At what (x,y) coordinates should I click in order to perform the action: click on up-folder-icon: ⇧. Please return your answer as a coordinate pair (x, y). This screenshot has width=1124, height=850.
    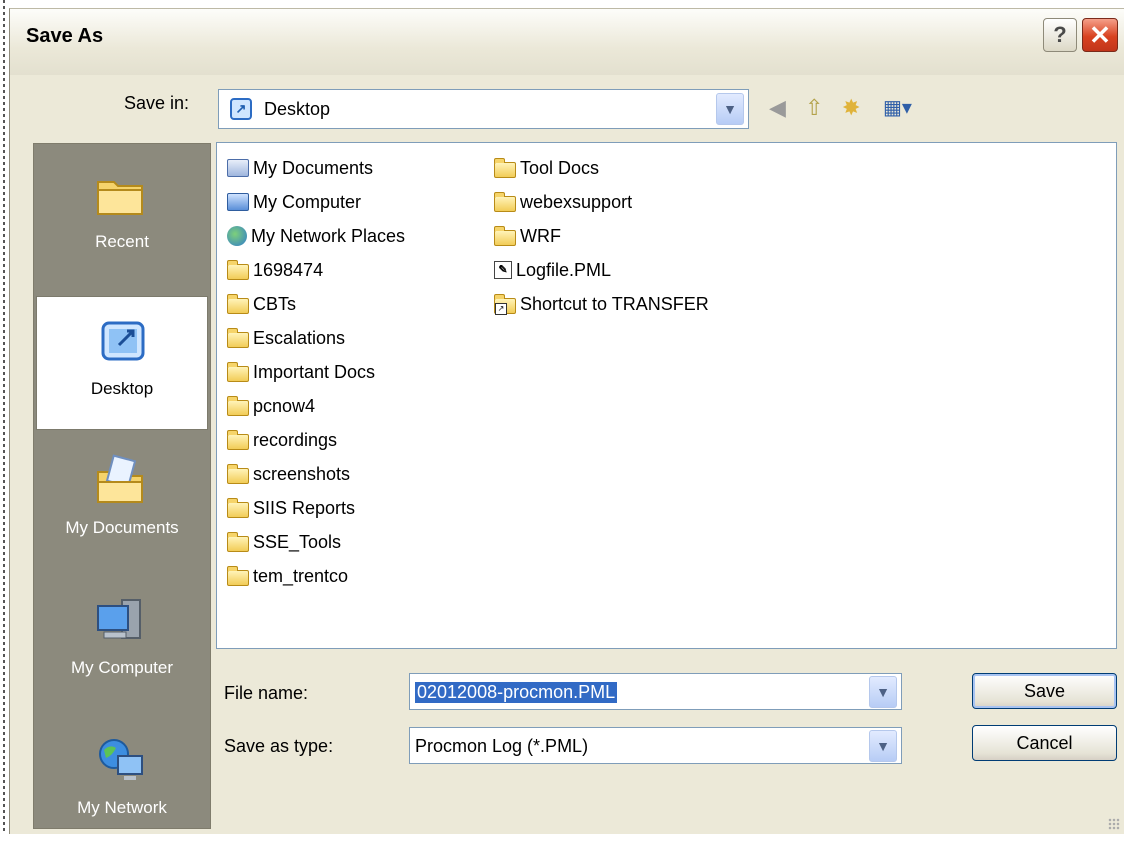
    Looking at the image, I should click on (814, 108).